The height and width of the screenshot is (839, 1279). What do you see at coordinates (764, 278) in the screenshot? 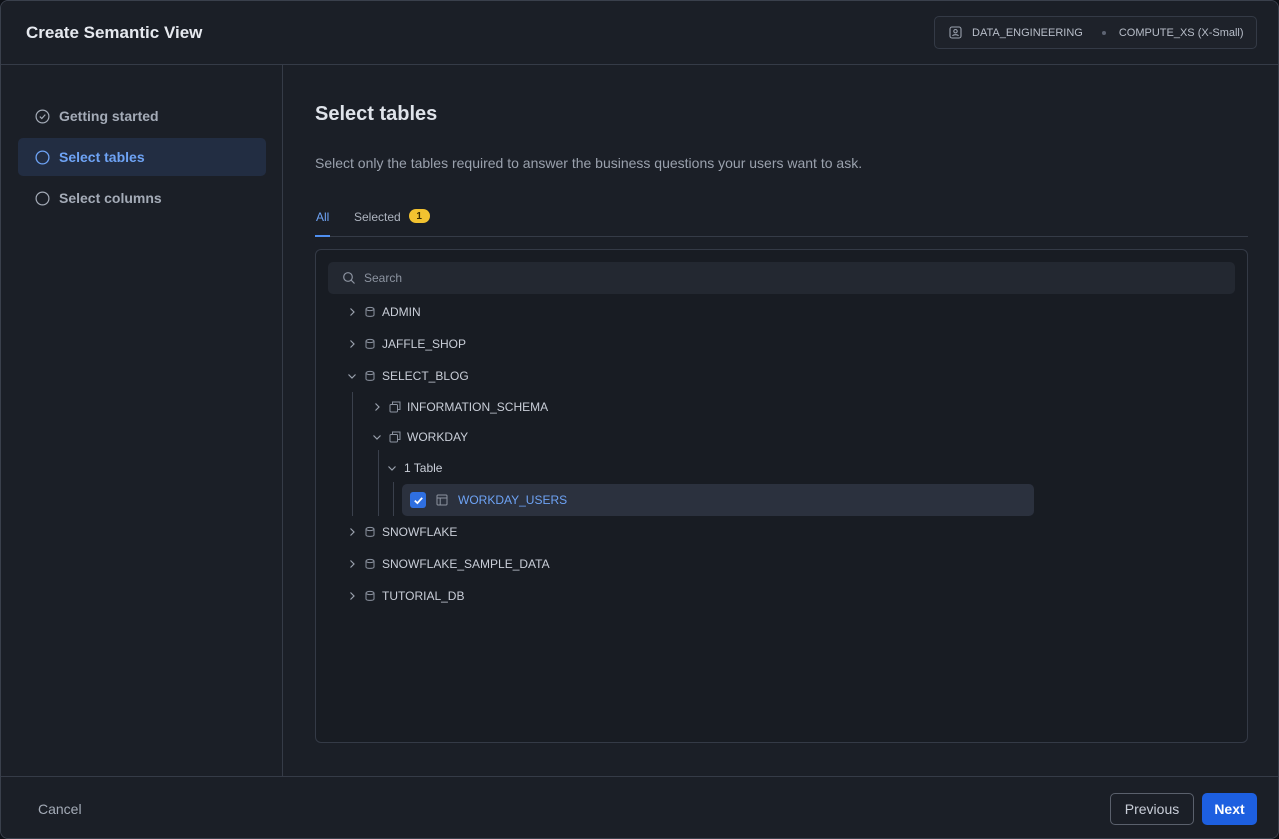
I see `search-input` at bounding box center [764, 278].